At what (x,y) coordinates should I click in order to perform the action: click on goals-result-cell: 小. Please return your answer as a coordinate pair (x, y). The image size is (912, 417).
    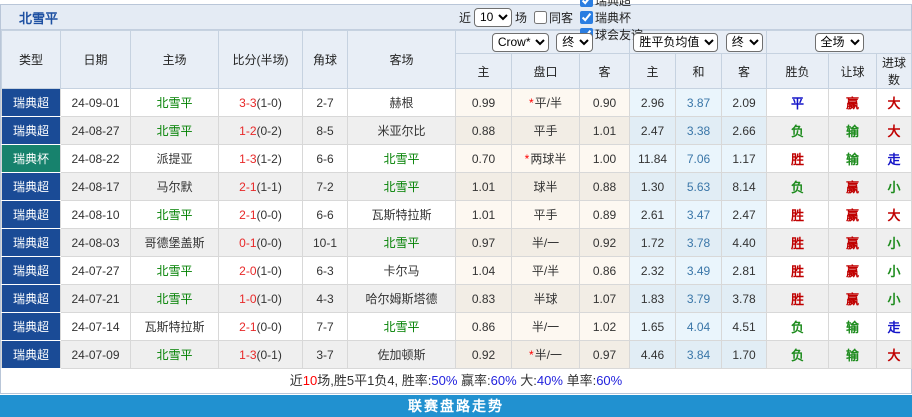
    Looking at the image, I should click on (894, 298).